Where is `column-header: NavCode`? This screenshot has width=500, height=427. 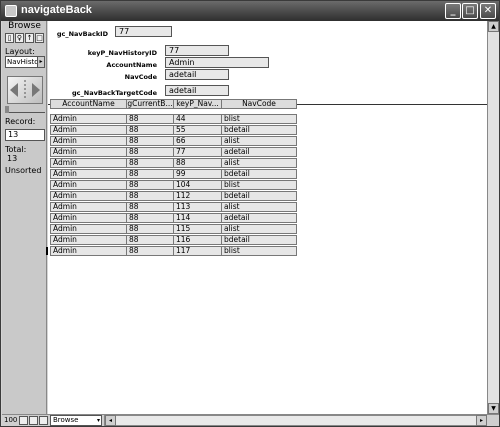 column-header: NavCode is located at coordinates (259, 104).